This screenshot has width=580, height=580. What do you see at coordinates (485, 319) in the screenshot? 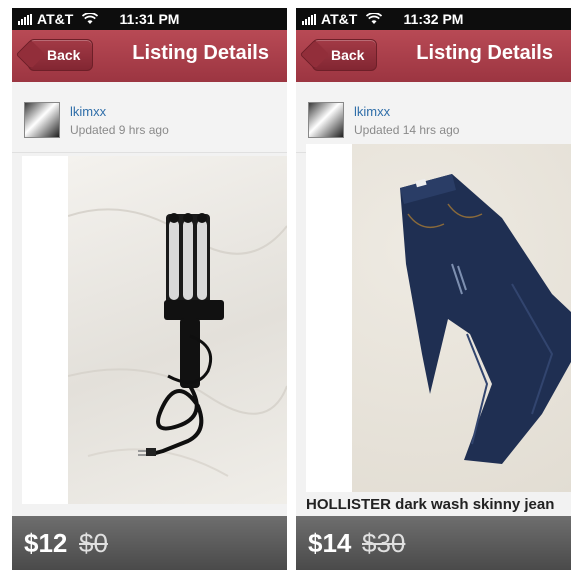
I see `skinny-jeans-image` at bounding box center [485, 319].